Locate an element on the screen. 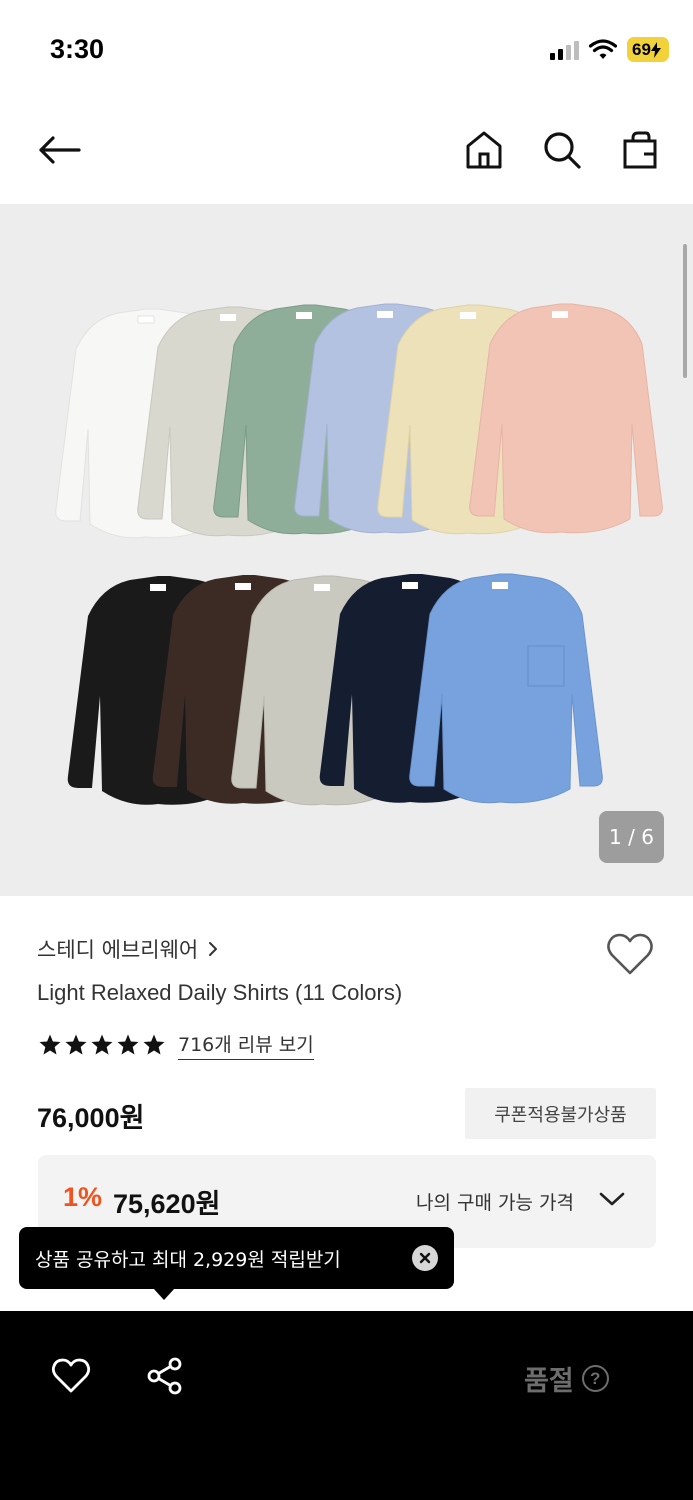 The height and width of the screenshot is (1500, 693). status-bar: 3:30 69 is located at coordinates (346, 50).